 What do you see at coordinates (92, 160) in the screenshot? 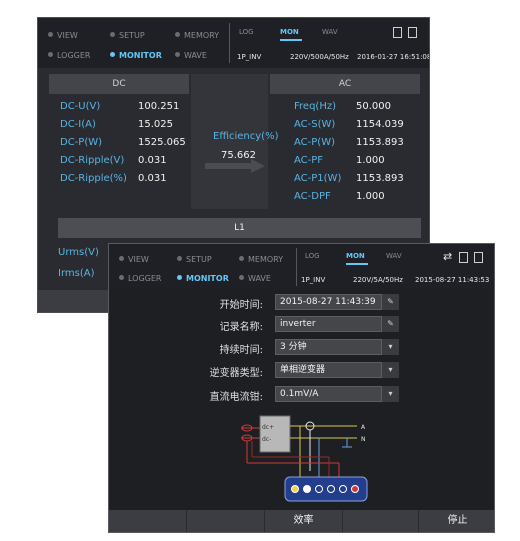
I see `dc-ripple-v-label: DC-Ripple(V)` at bounding box center [92, 160].